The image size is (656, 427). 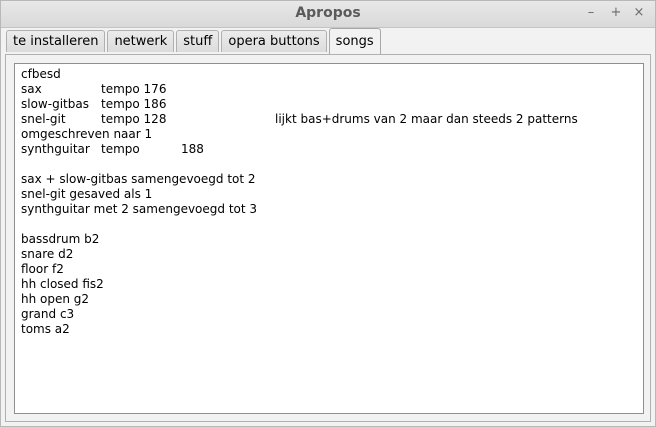 I want to click on text-line: hh open g2, so click(x=329, y=299).